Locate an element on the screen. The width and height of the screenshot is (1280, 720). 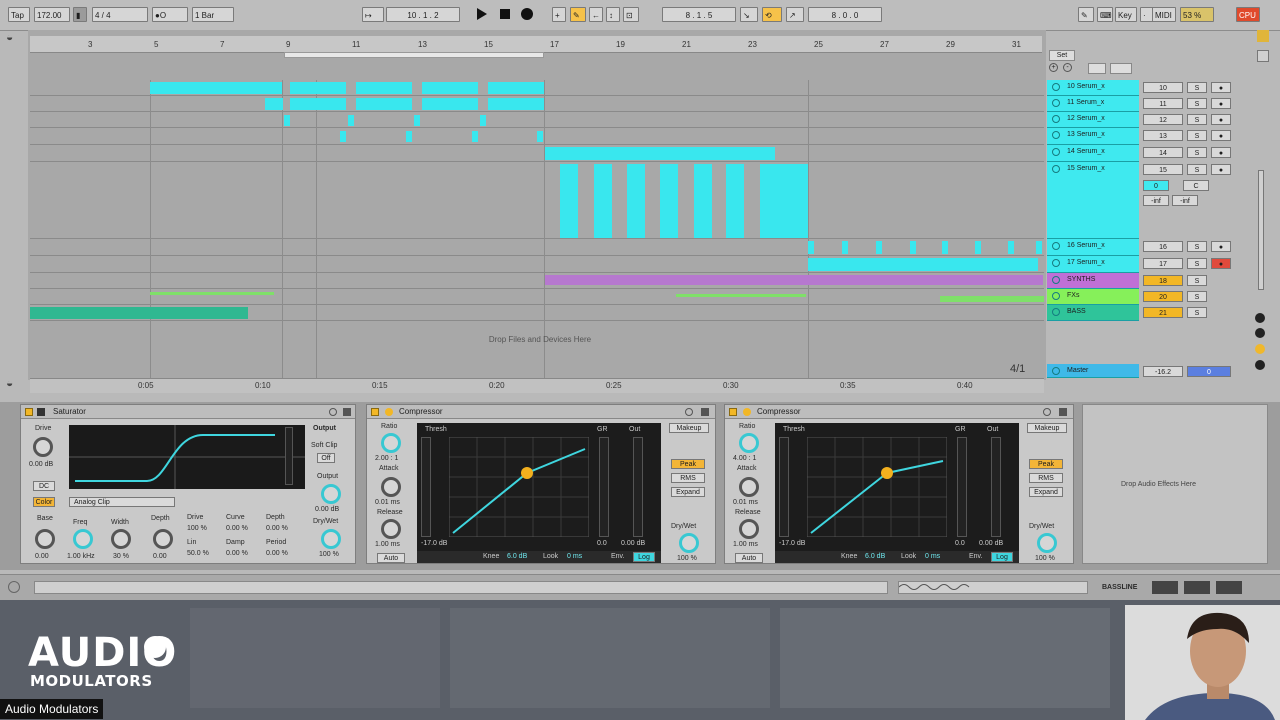
curve-value: 0.00 % is located at coordinates (237, 528).